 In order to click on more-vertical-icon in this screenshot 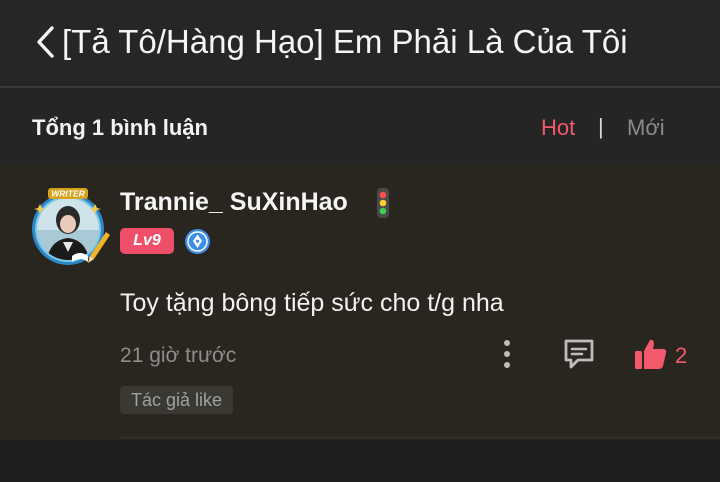, I will do `click(507, 354)`.